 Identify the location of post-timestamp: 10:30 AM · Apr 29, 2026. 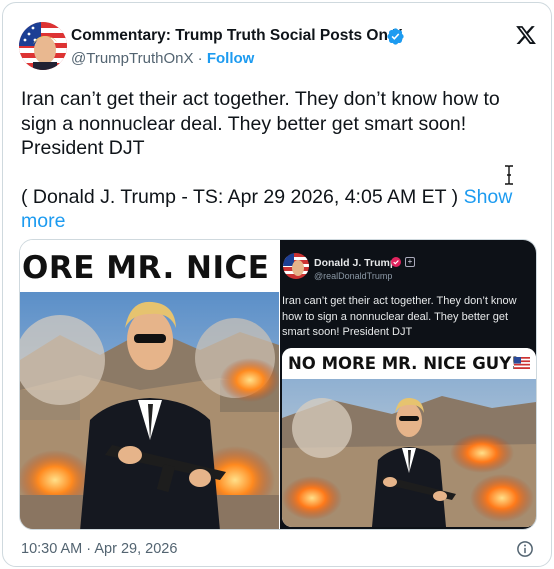
(99, 549).